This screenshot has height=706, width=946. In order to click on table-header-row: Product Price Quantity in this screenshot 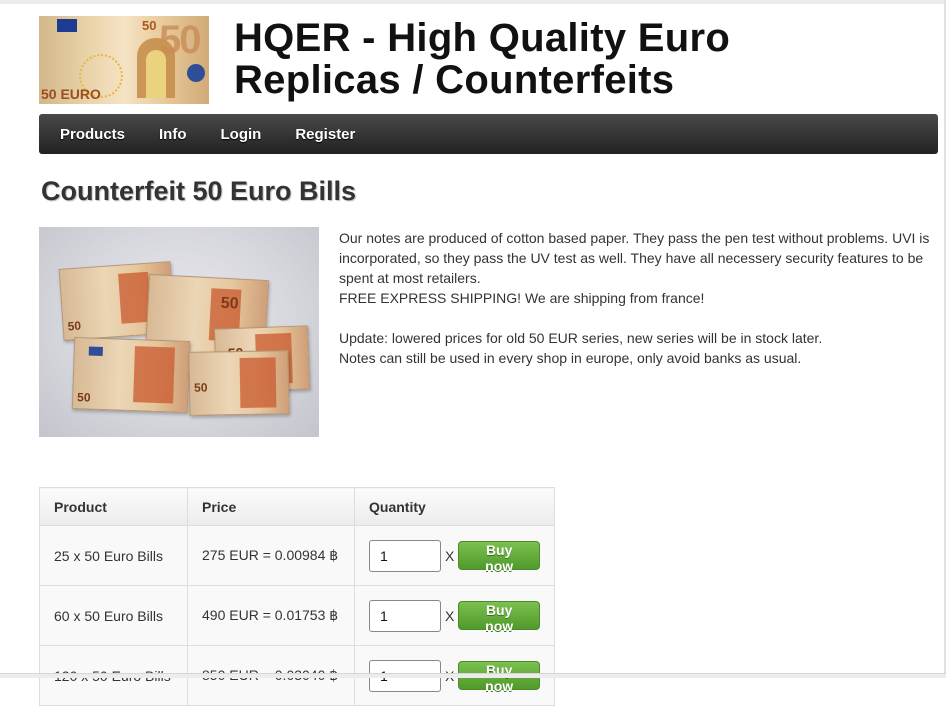, I will do `click(297, 506)`.